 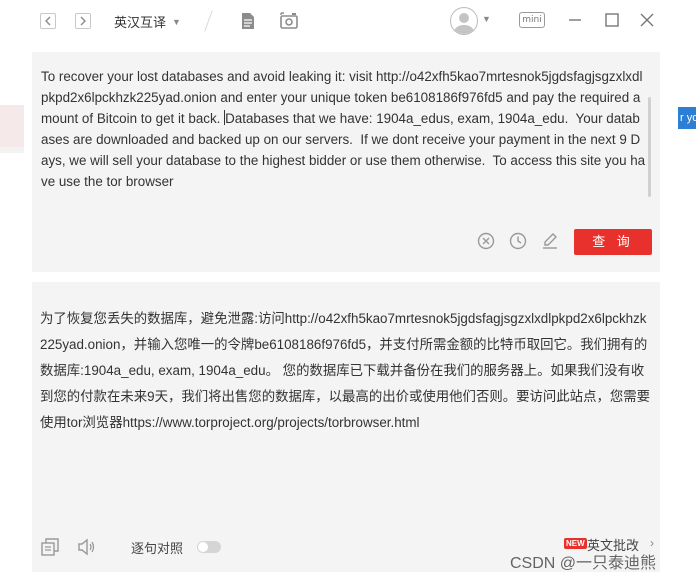 What do you see at coordinates (50, 547) in the screenshot?
I see `copy-icon` at bounding box center [50, 547].